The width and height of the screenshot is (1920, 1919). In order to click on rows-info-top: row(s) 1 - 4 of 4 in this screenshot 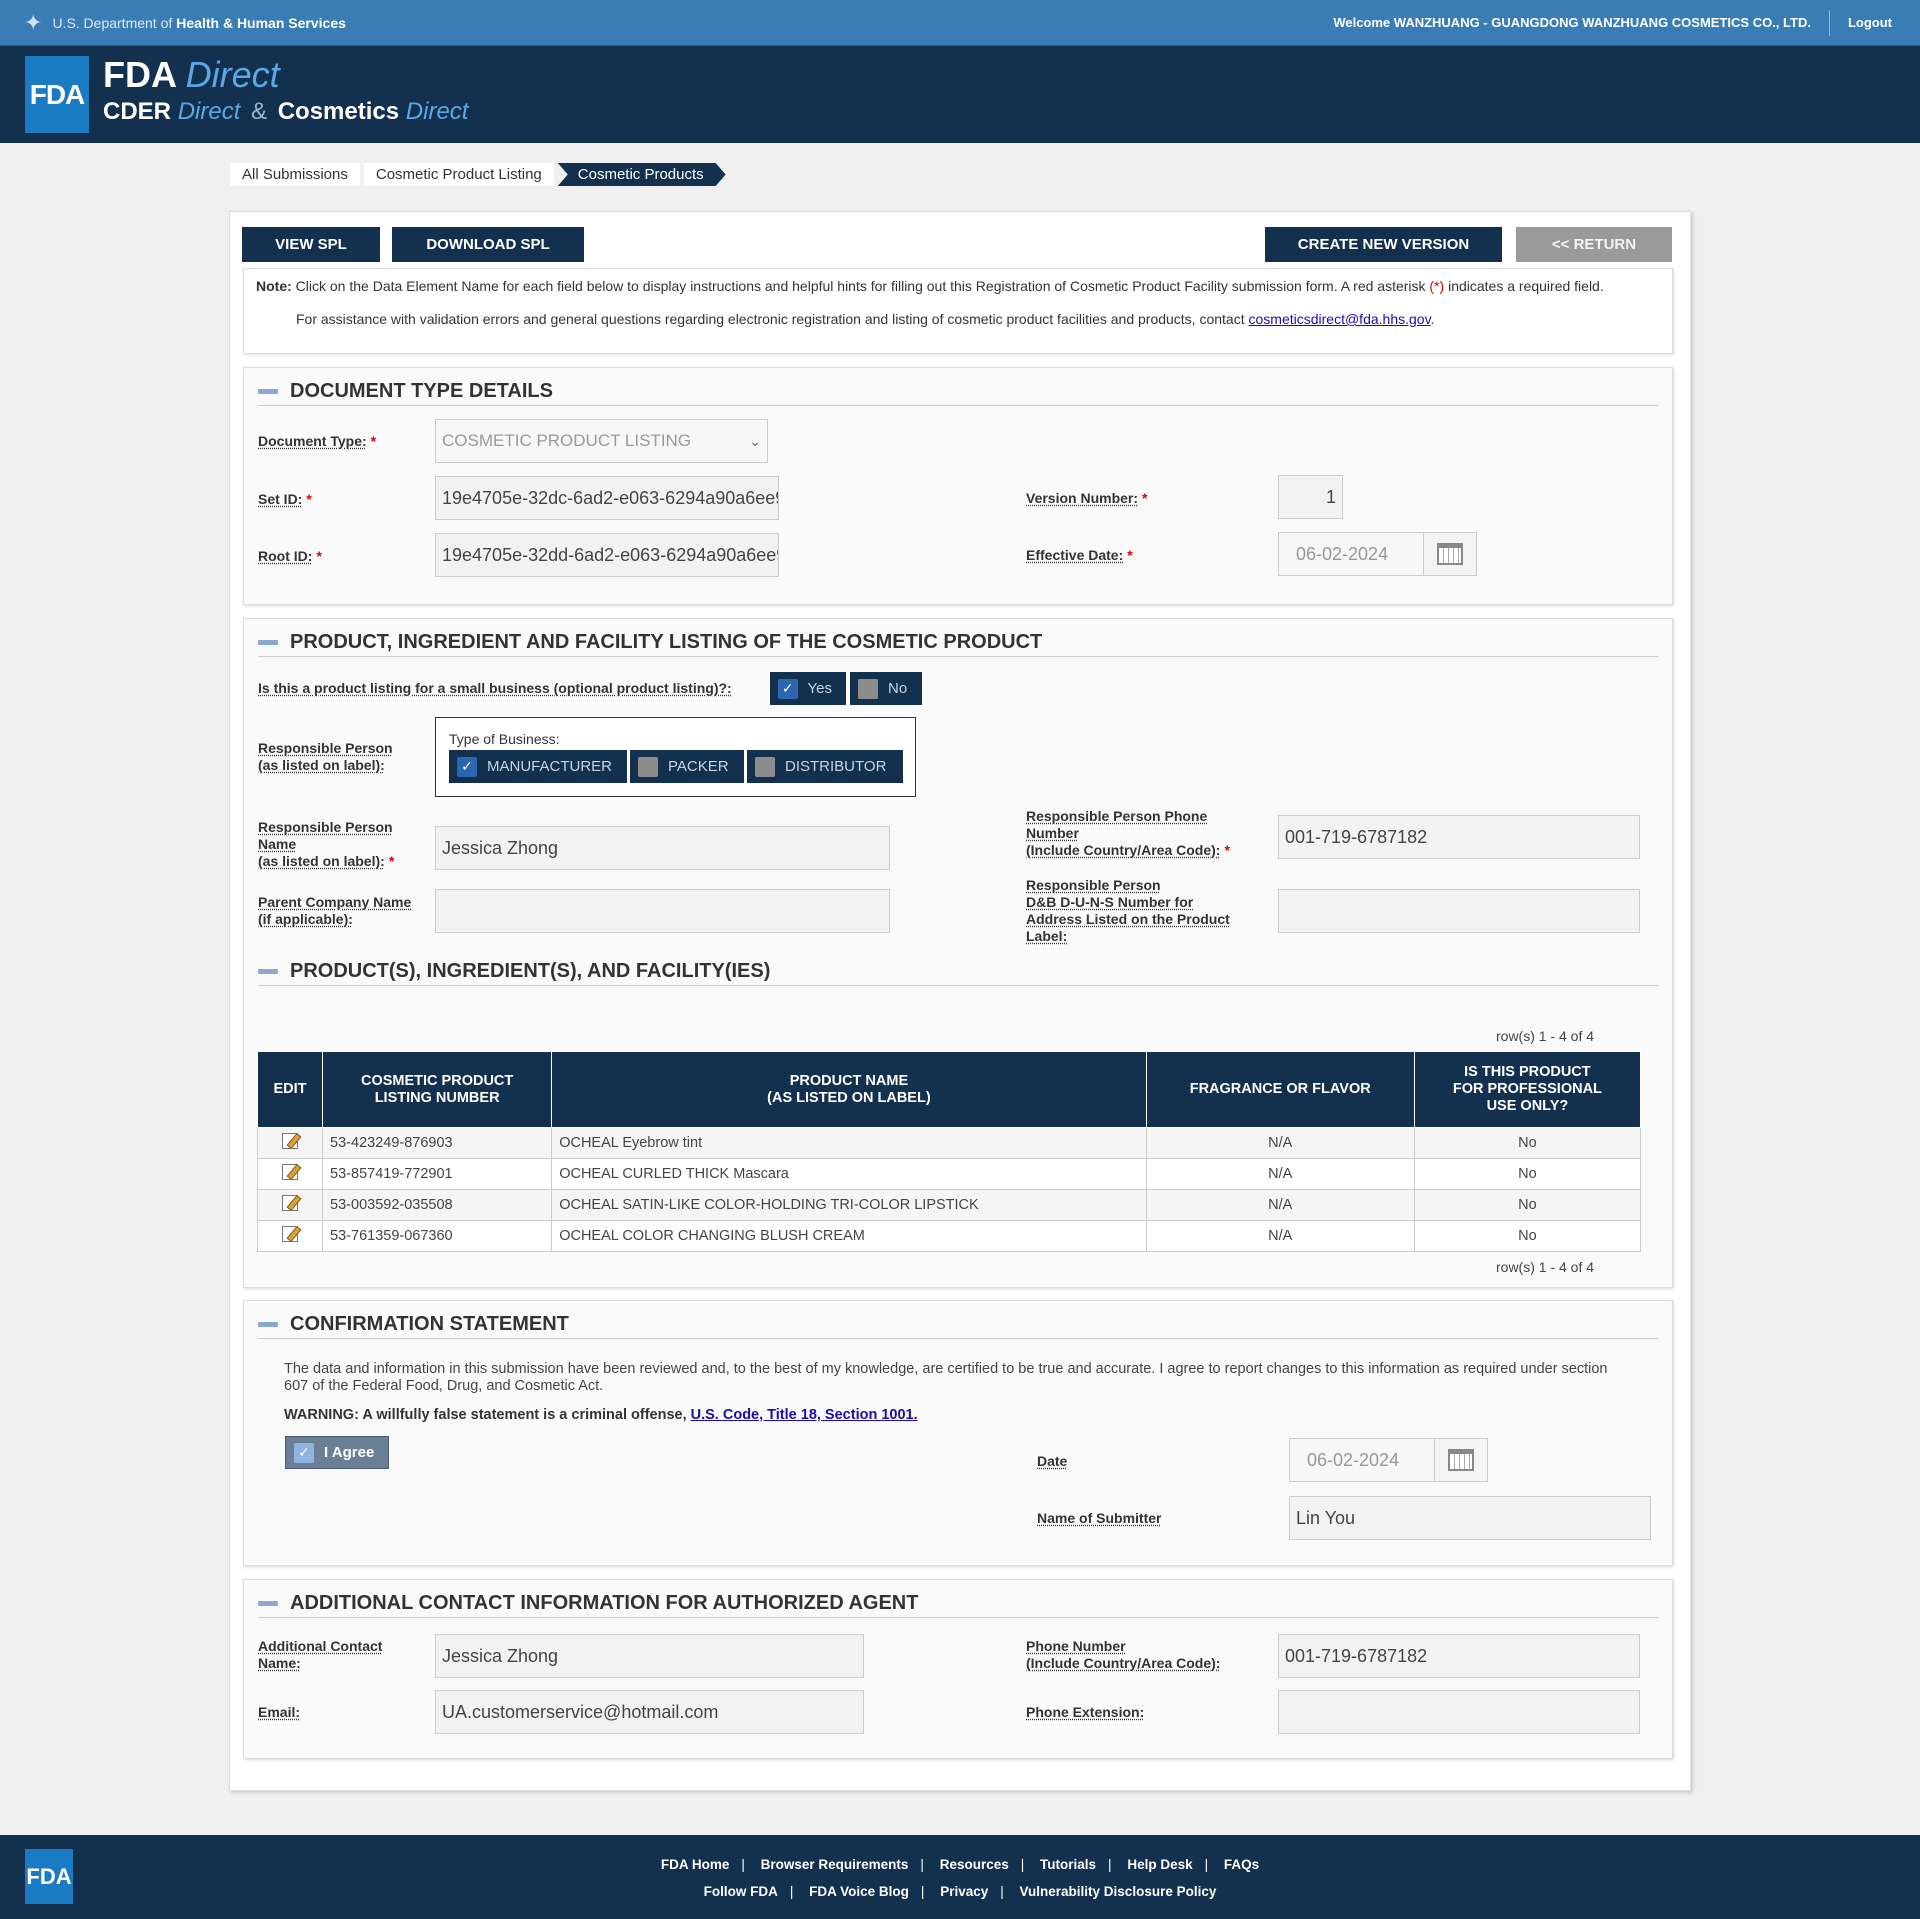, I will do `click(1545, 1036)`.